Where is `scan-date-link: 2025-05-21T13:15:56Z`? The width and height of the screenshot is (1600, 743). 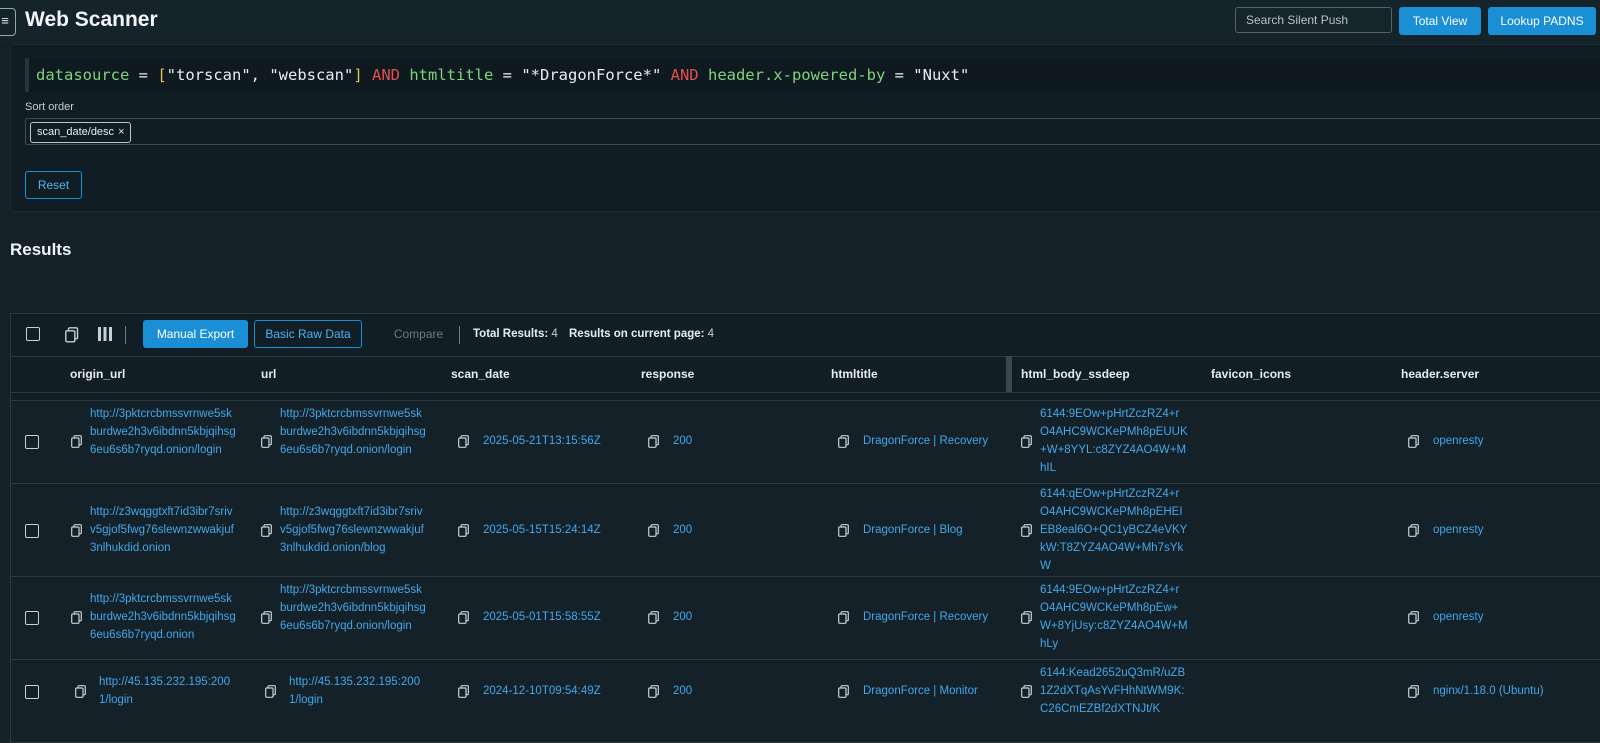
scan-date-link: 2025-05-21T13:15:56Z is located at coordinates (542, 441).